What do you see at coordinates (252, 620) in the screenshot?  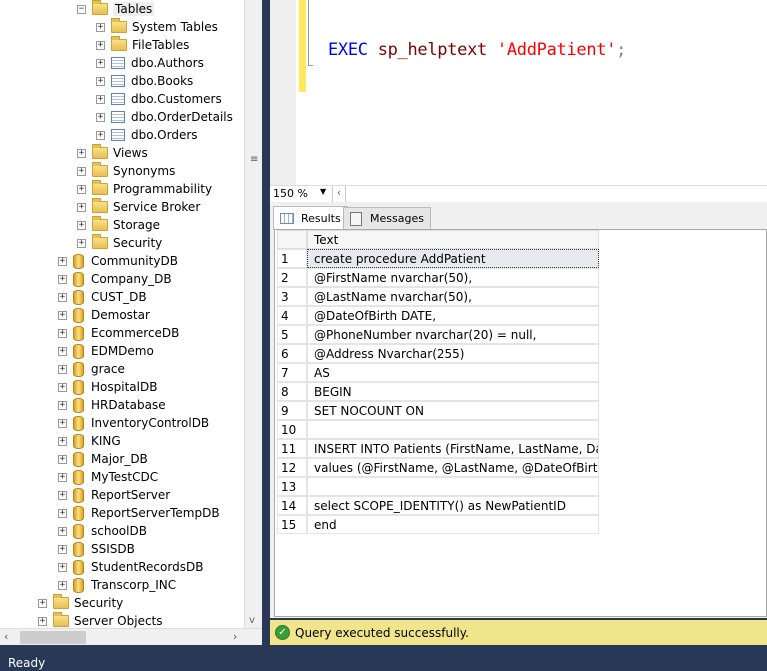 I see `scroll-down-icon: v` at bounding box center [252, 620].